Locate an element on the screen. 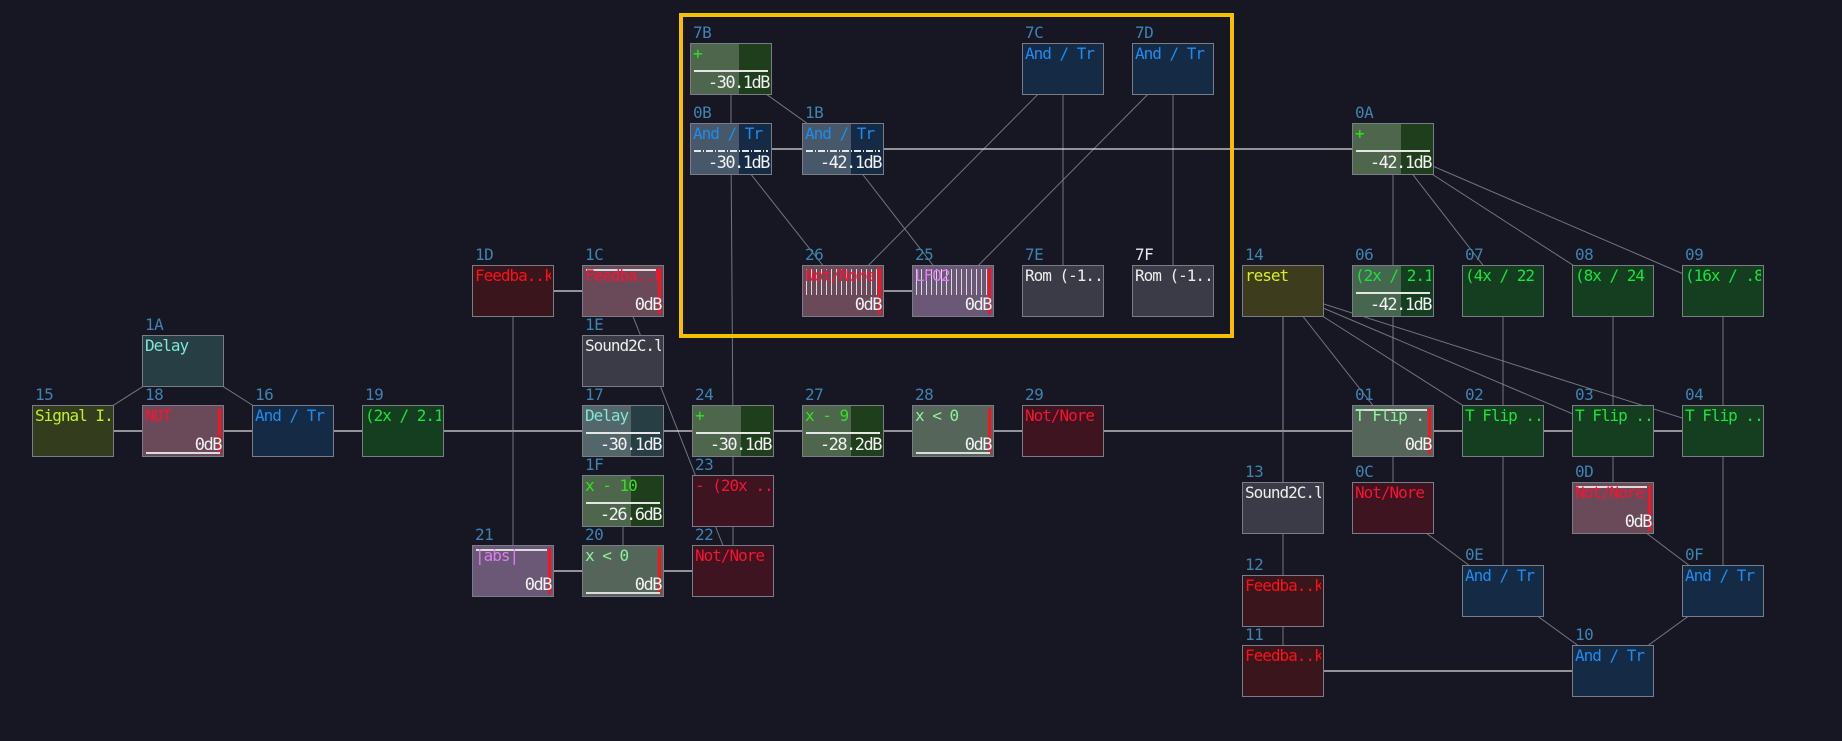 The width and height of the screenshot is (1842, 741). node-03: 03 T Flip ..5 is located at coordinates (1613, 421).